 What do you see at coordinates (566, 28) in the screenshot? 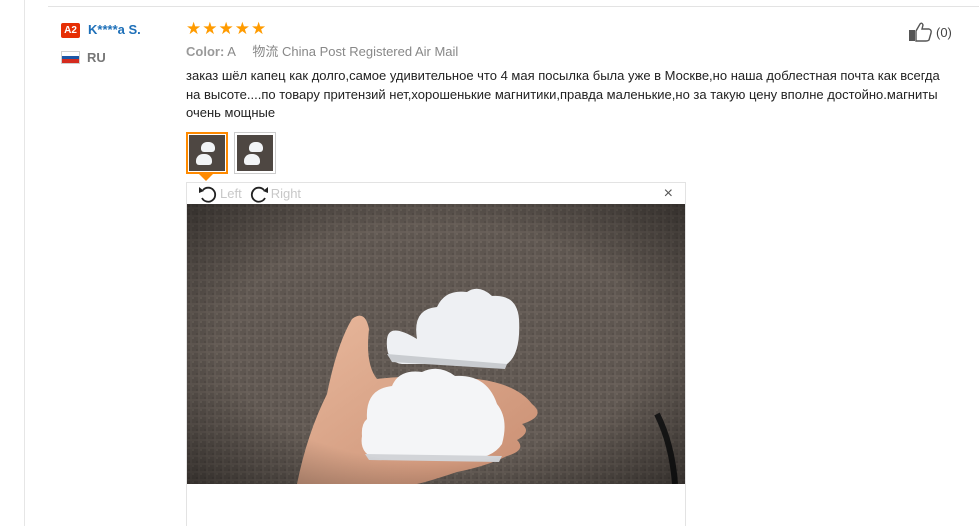
I see `star-rating: ★ ★ ★ ★ ★` at bounding box center [566, 28].